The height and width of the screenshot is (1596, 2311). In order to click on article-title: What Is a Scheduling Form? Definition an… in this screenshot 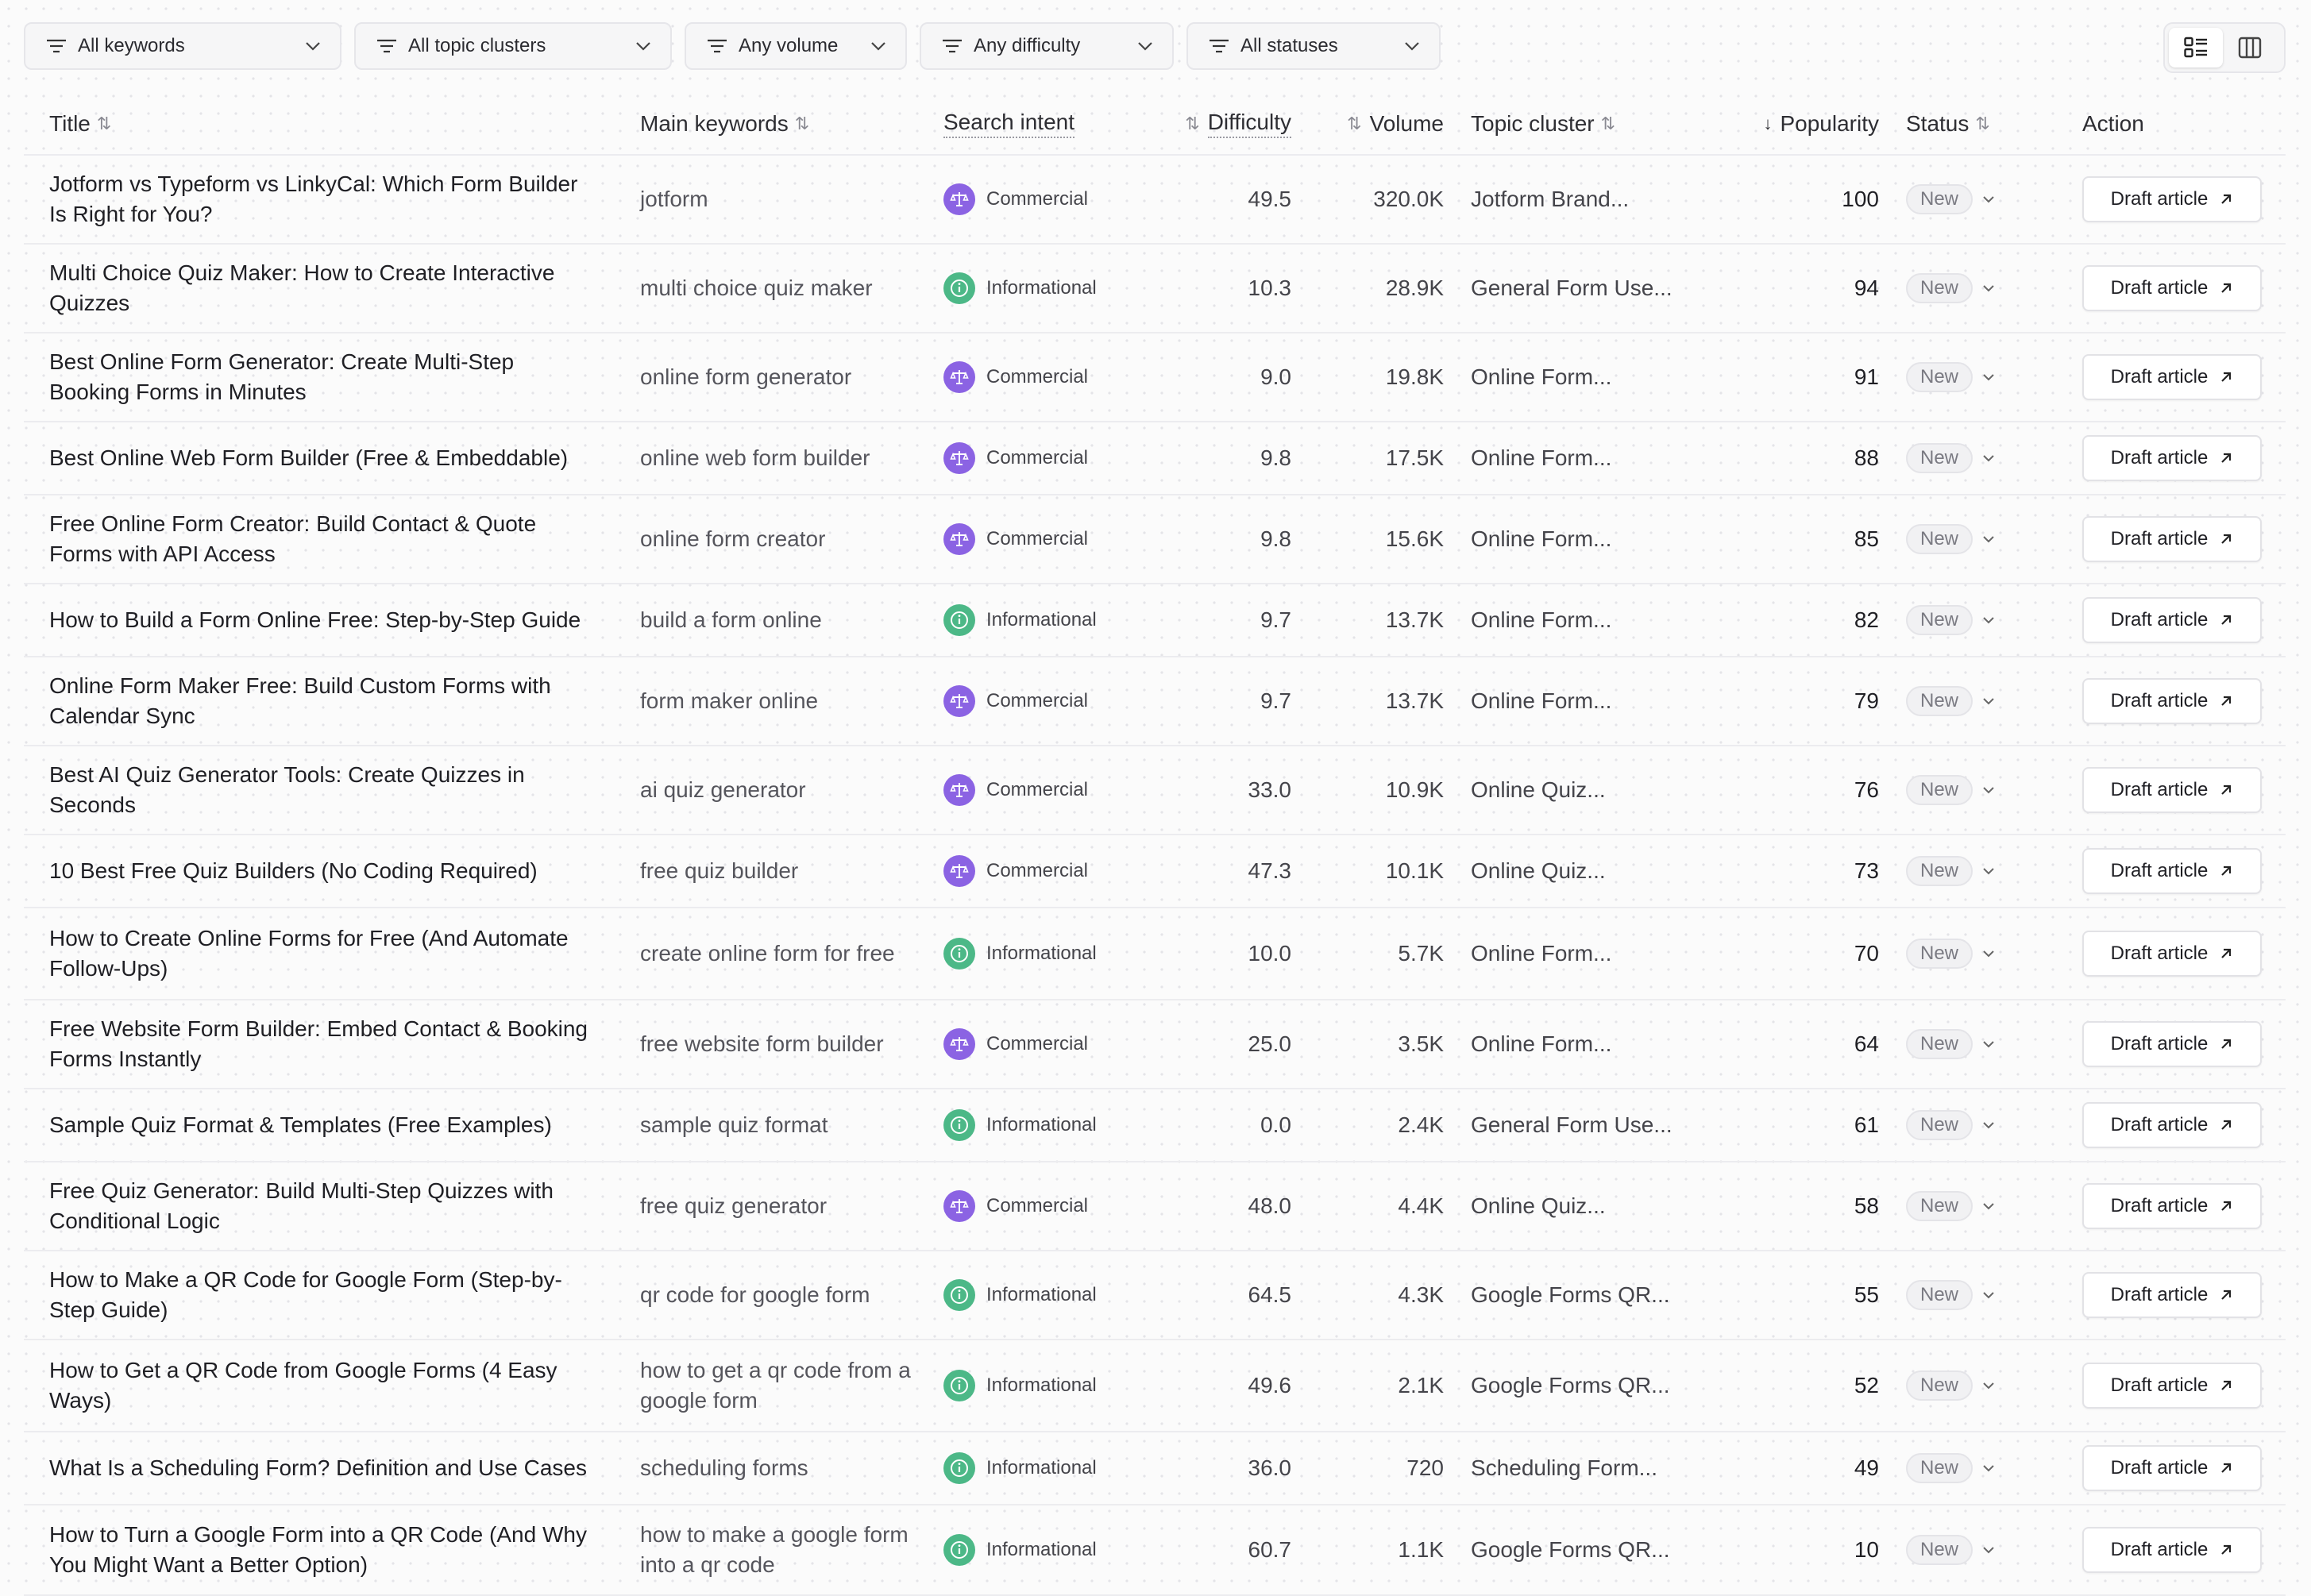, I will do `click(323, 1468)`.